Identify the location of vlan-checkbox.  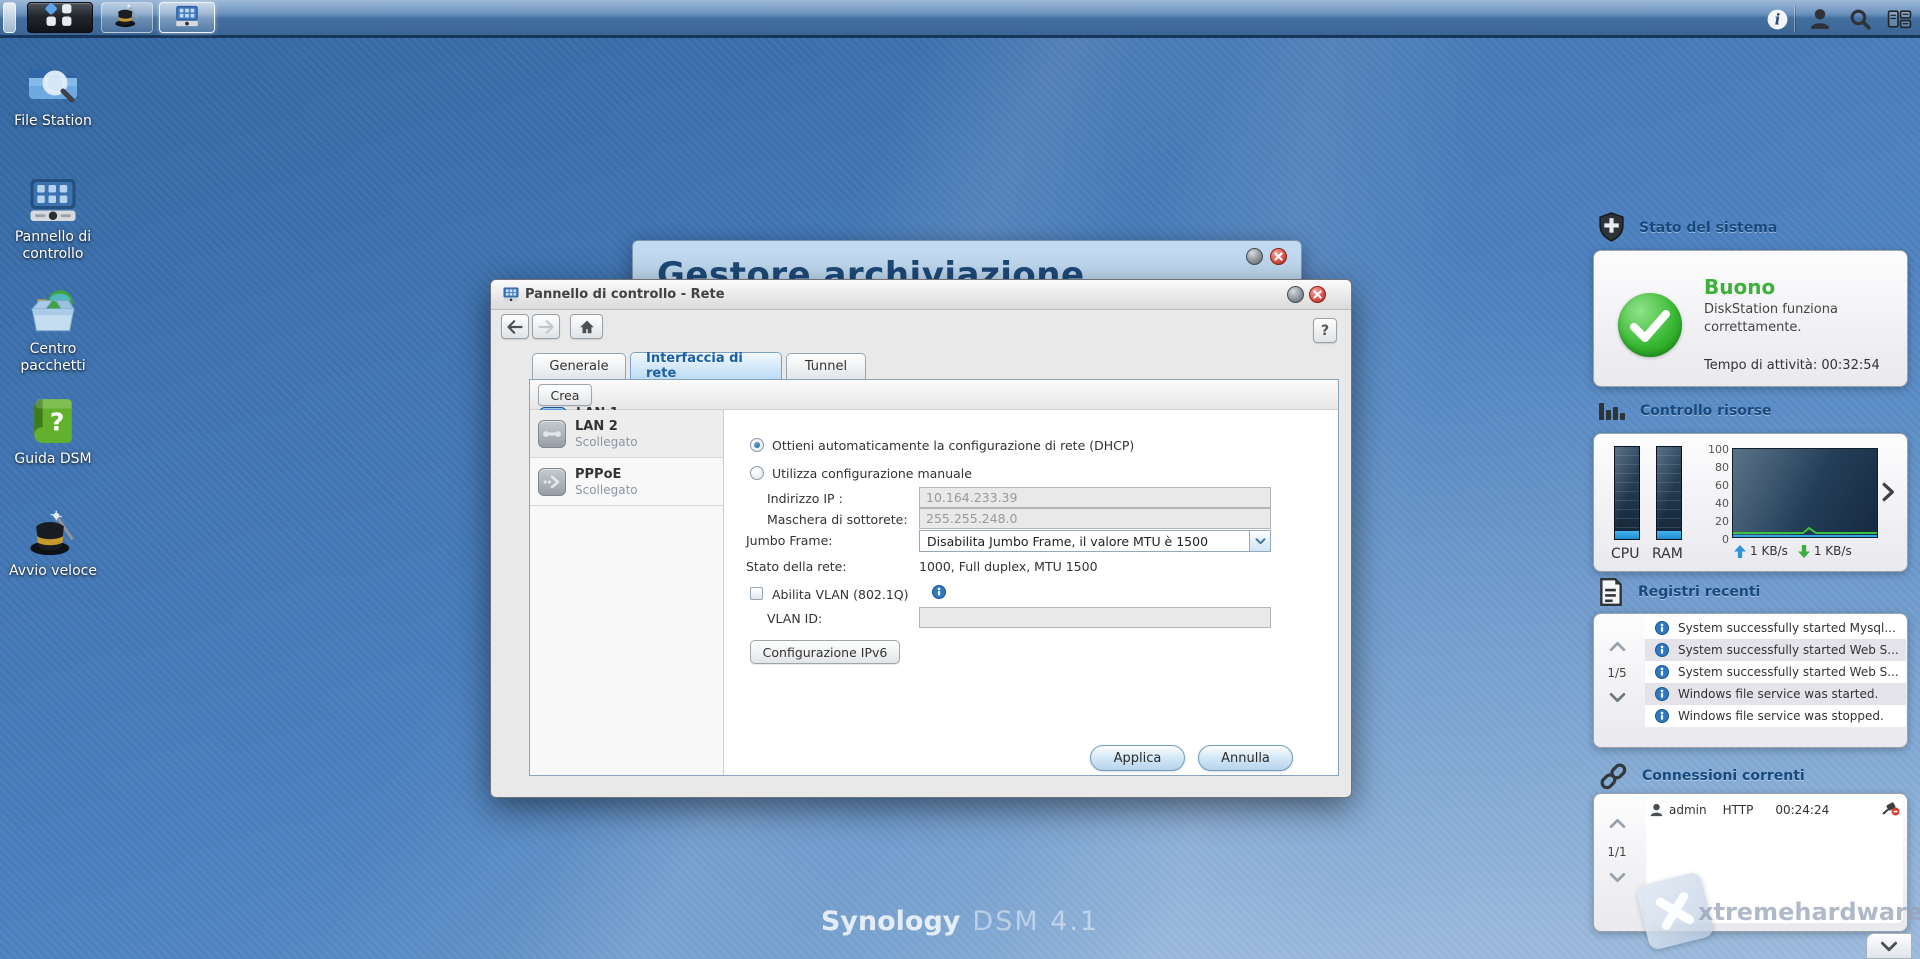
(756, 593).